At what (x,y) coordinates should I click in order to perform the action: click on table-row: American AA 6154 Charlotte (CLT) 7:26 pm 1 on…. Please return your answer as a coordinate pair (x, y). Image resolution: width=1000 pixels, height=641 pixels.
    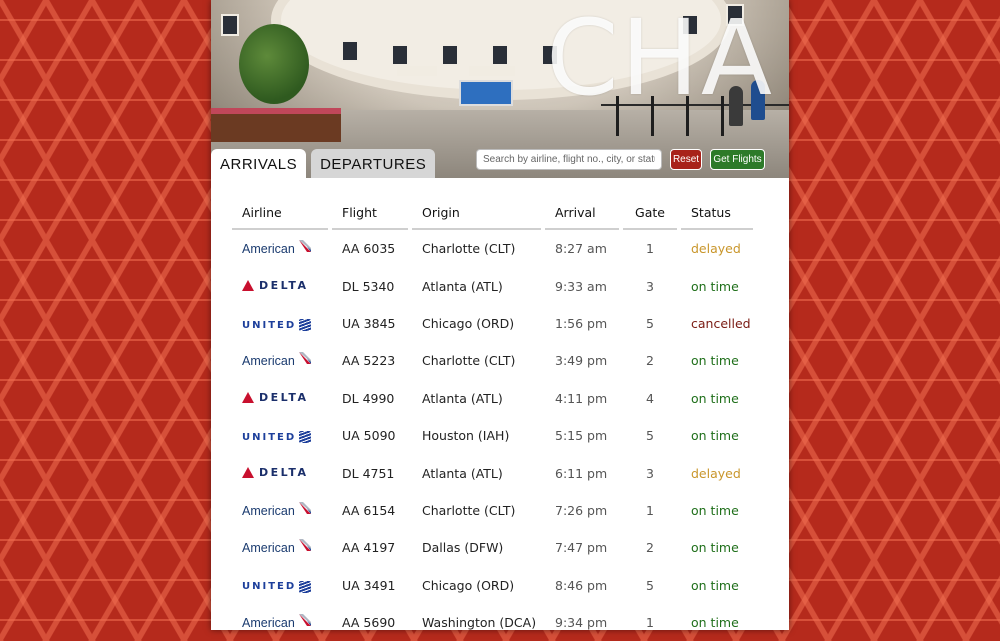
    Looking at the image, I should click on (492, 510).